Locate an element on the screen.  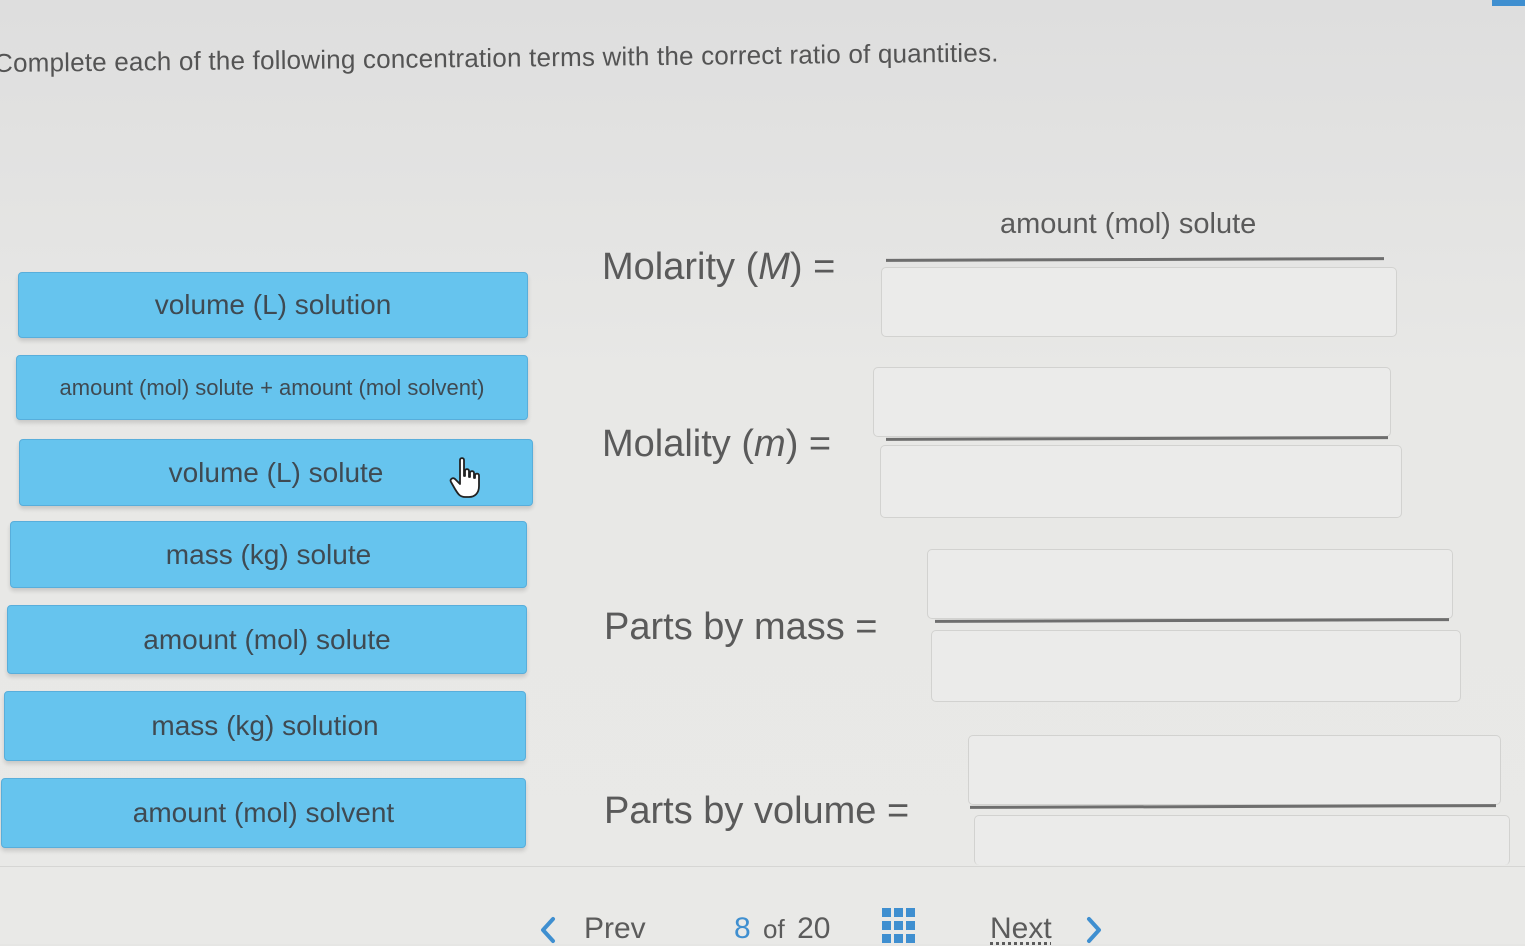
next-label: Next is located at coordinates (1021, 928).